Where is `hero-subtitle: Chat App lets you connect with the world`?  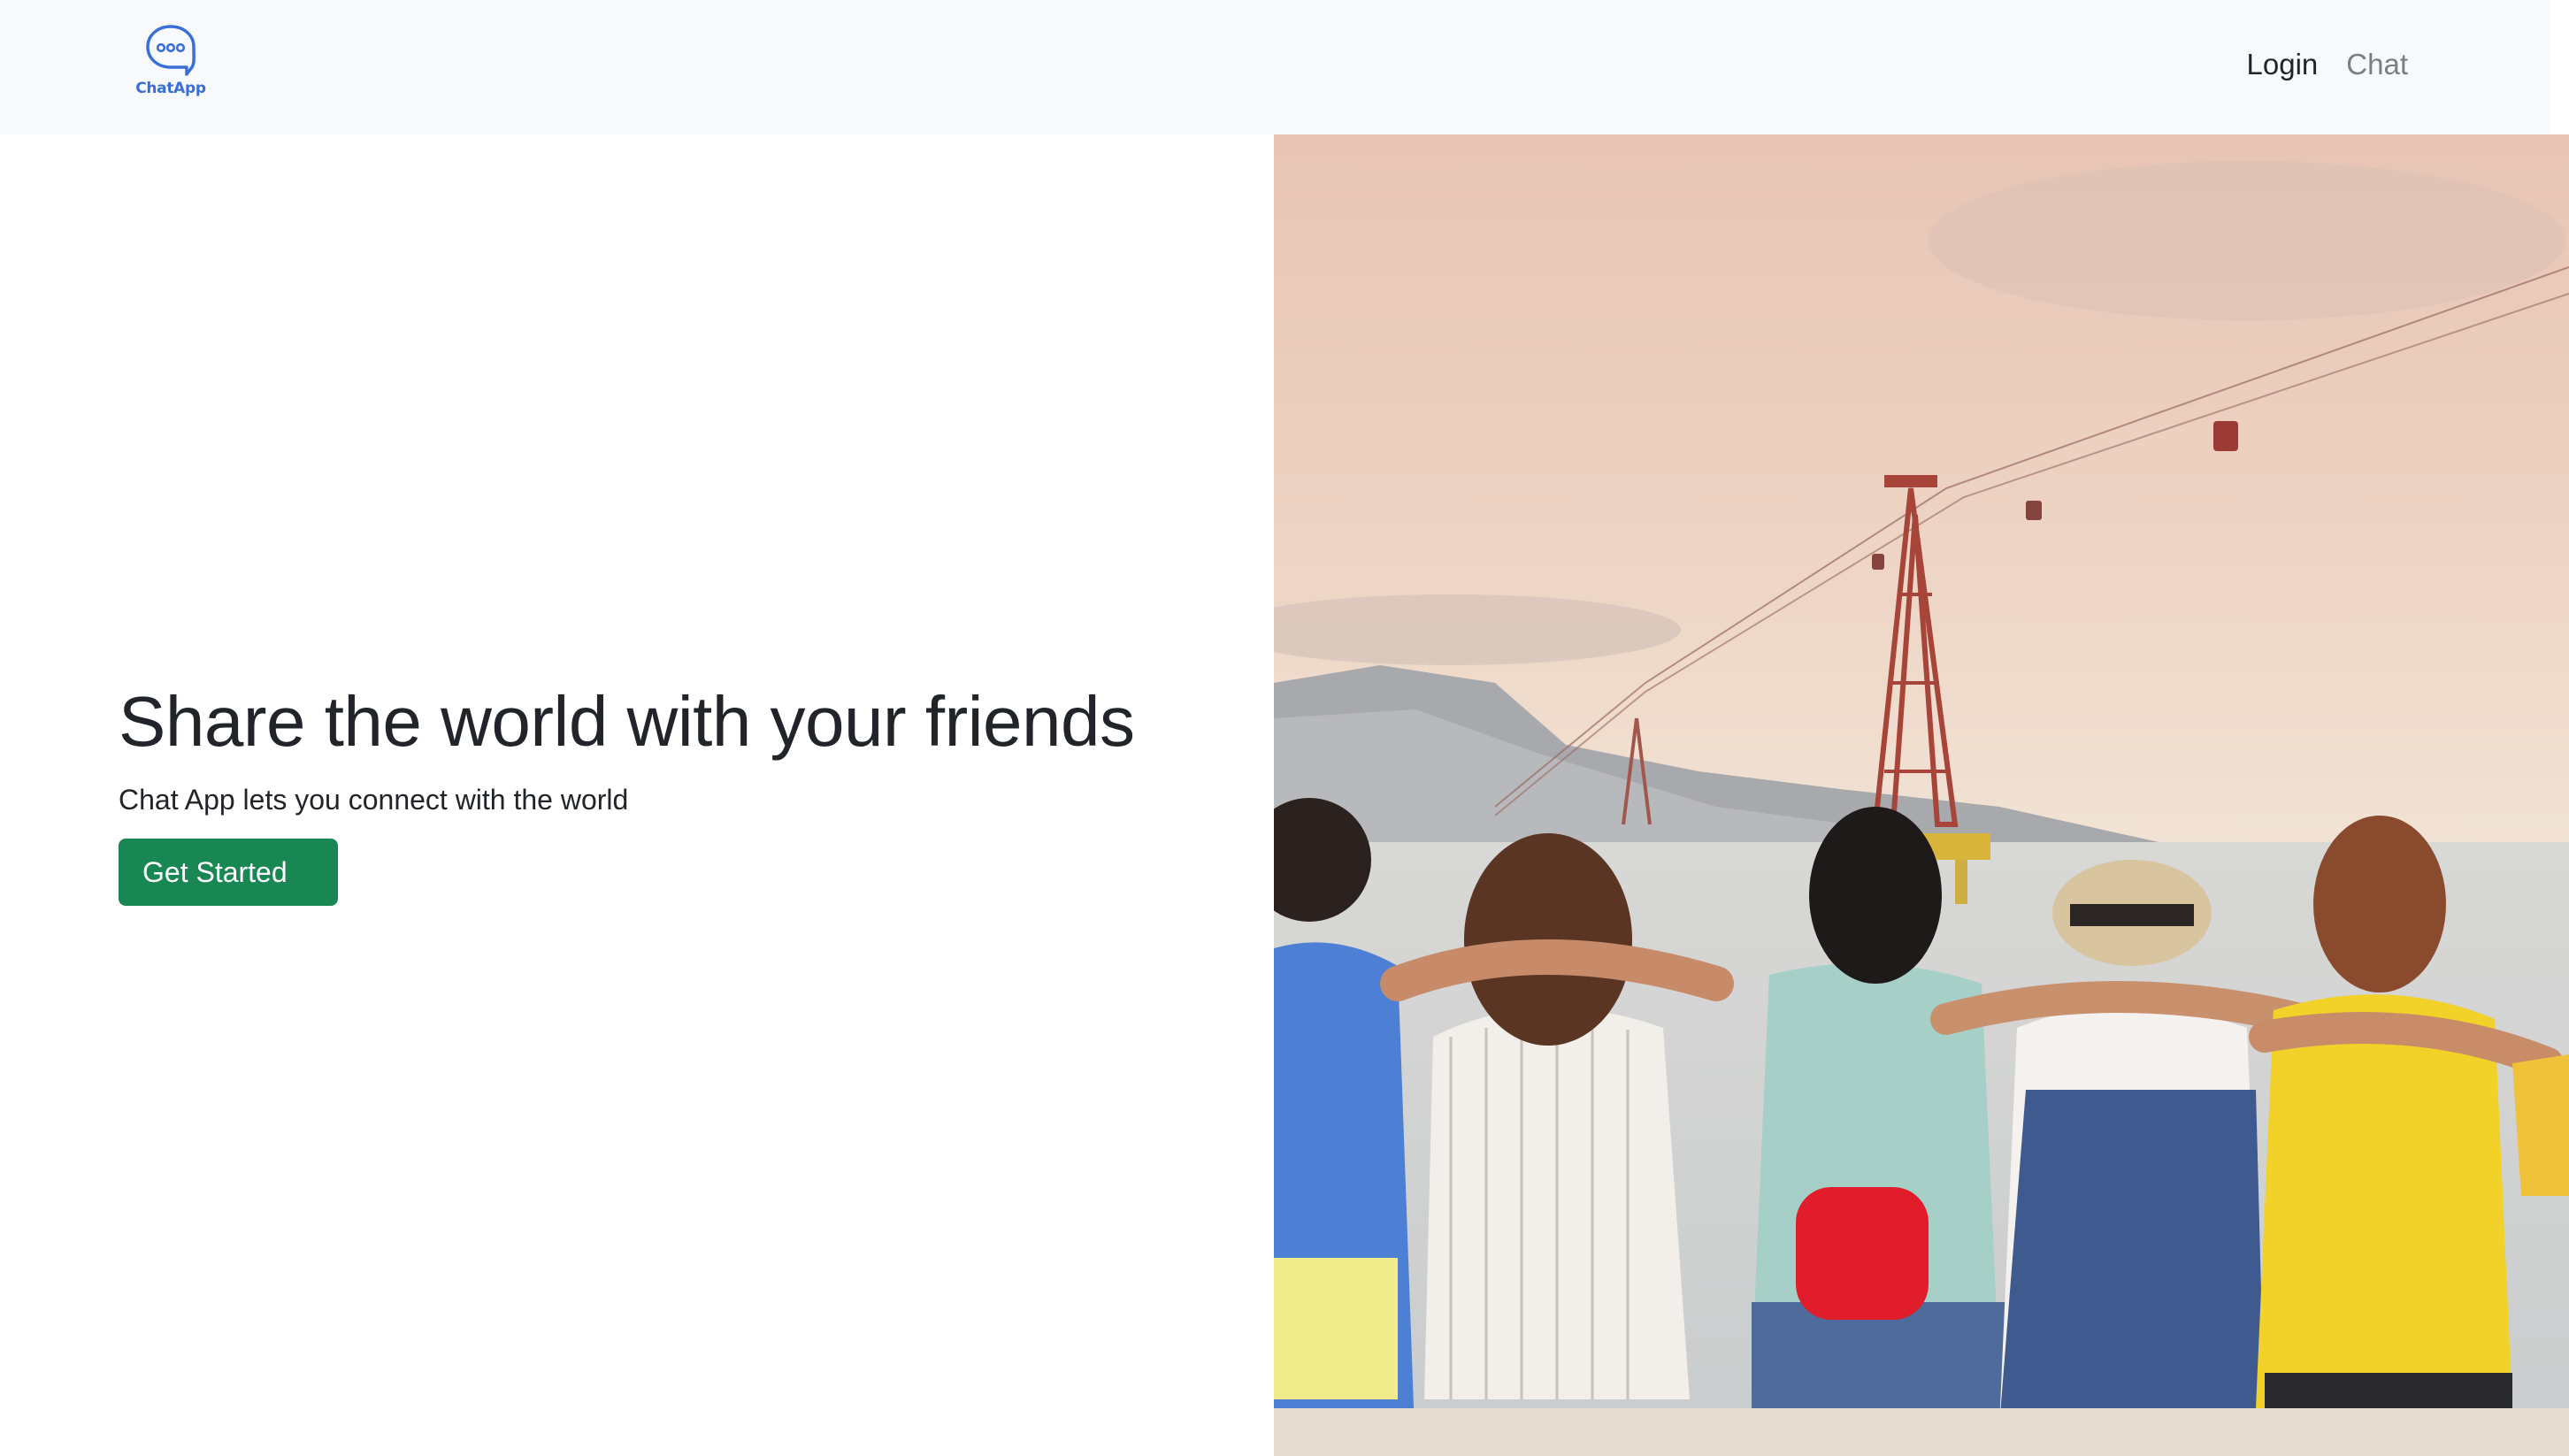 hero-subtitle: Chat App lets you connect with the world is located at coordinates (374, 800).